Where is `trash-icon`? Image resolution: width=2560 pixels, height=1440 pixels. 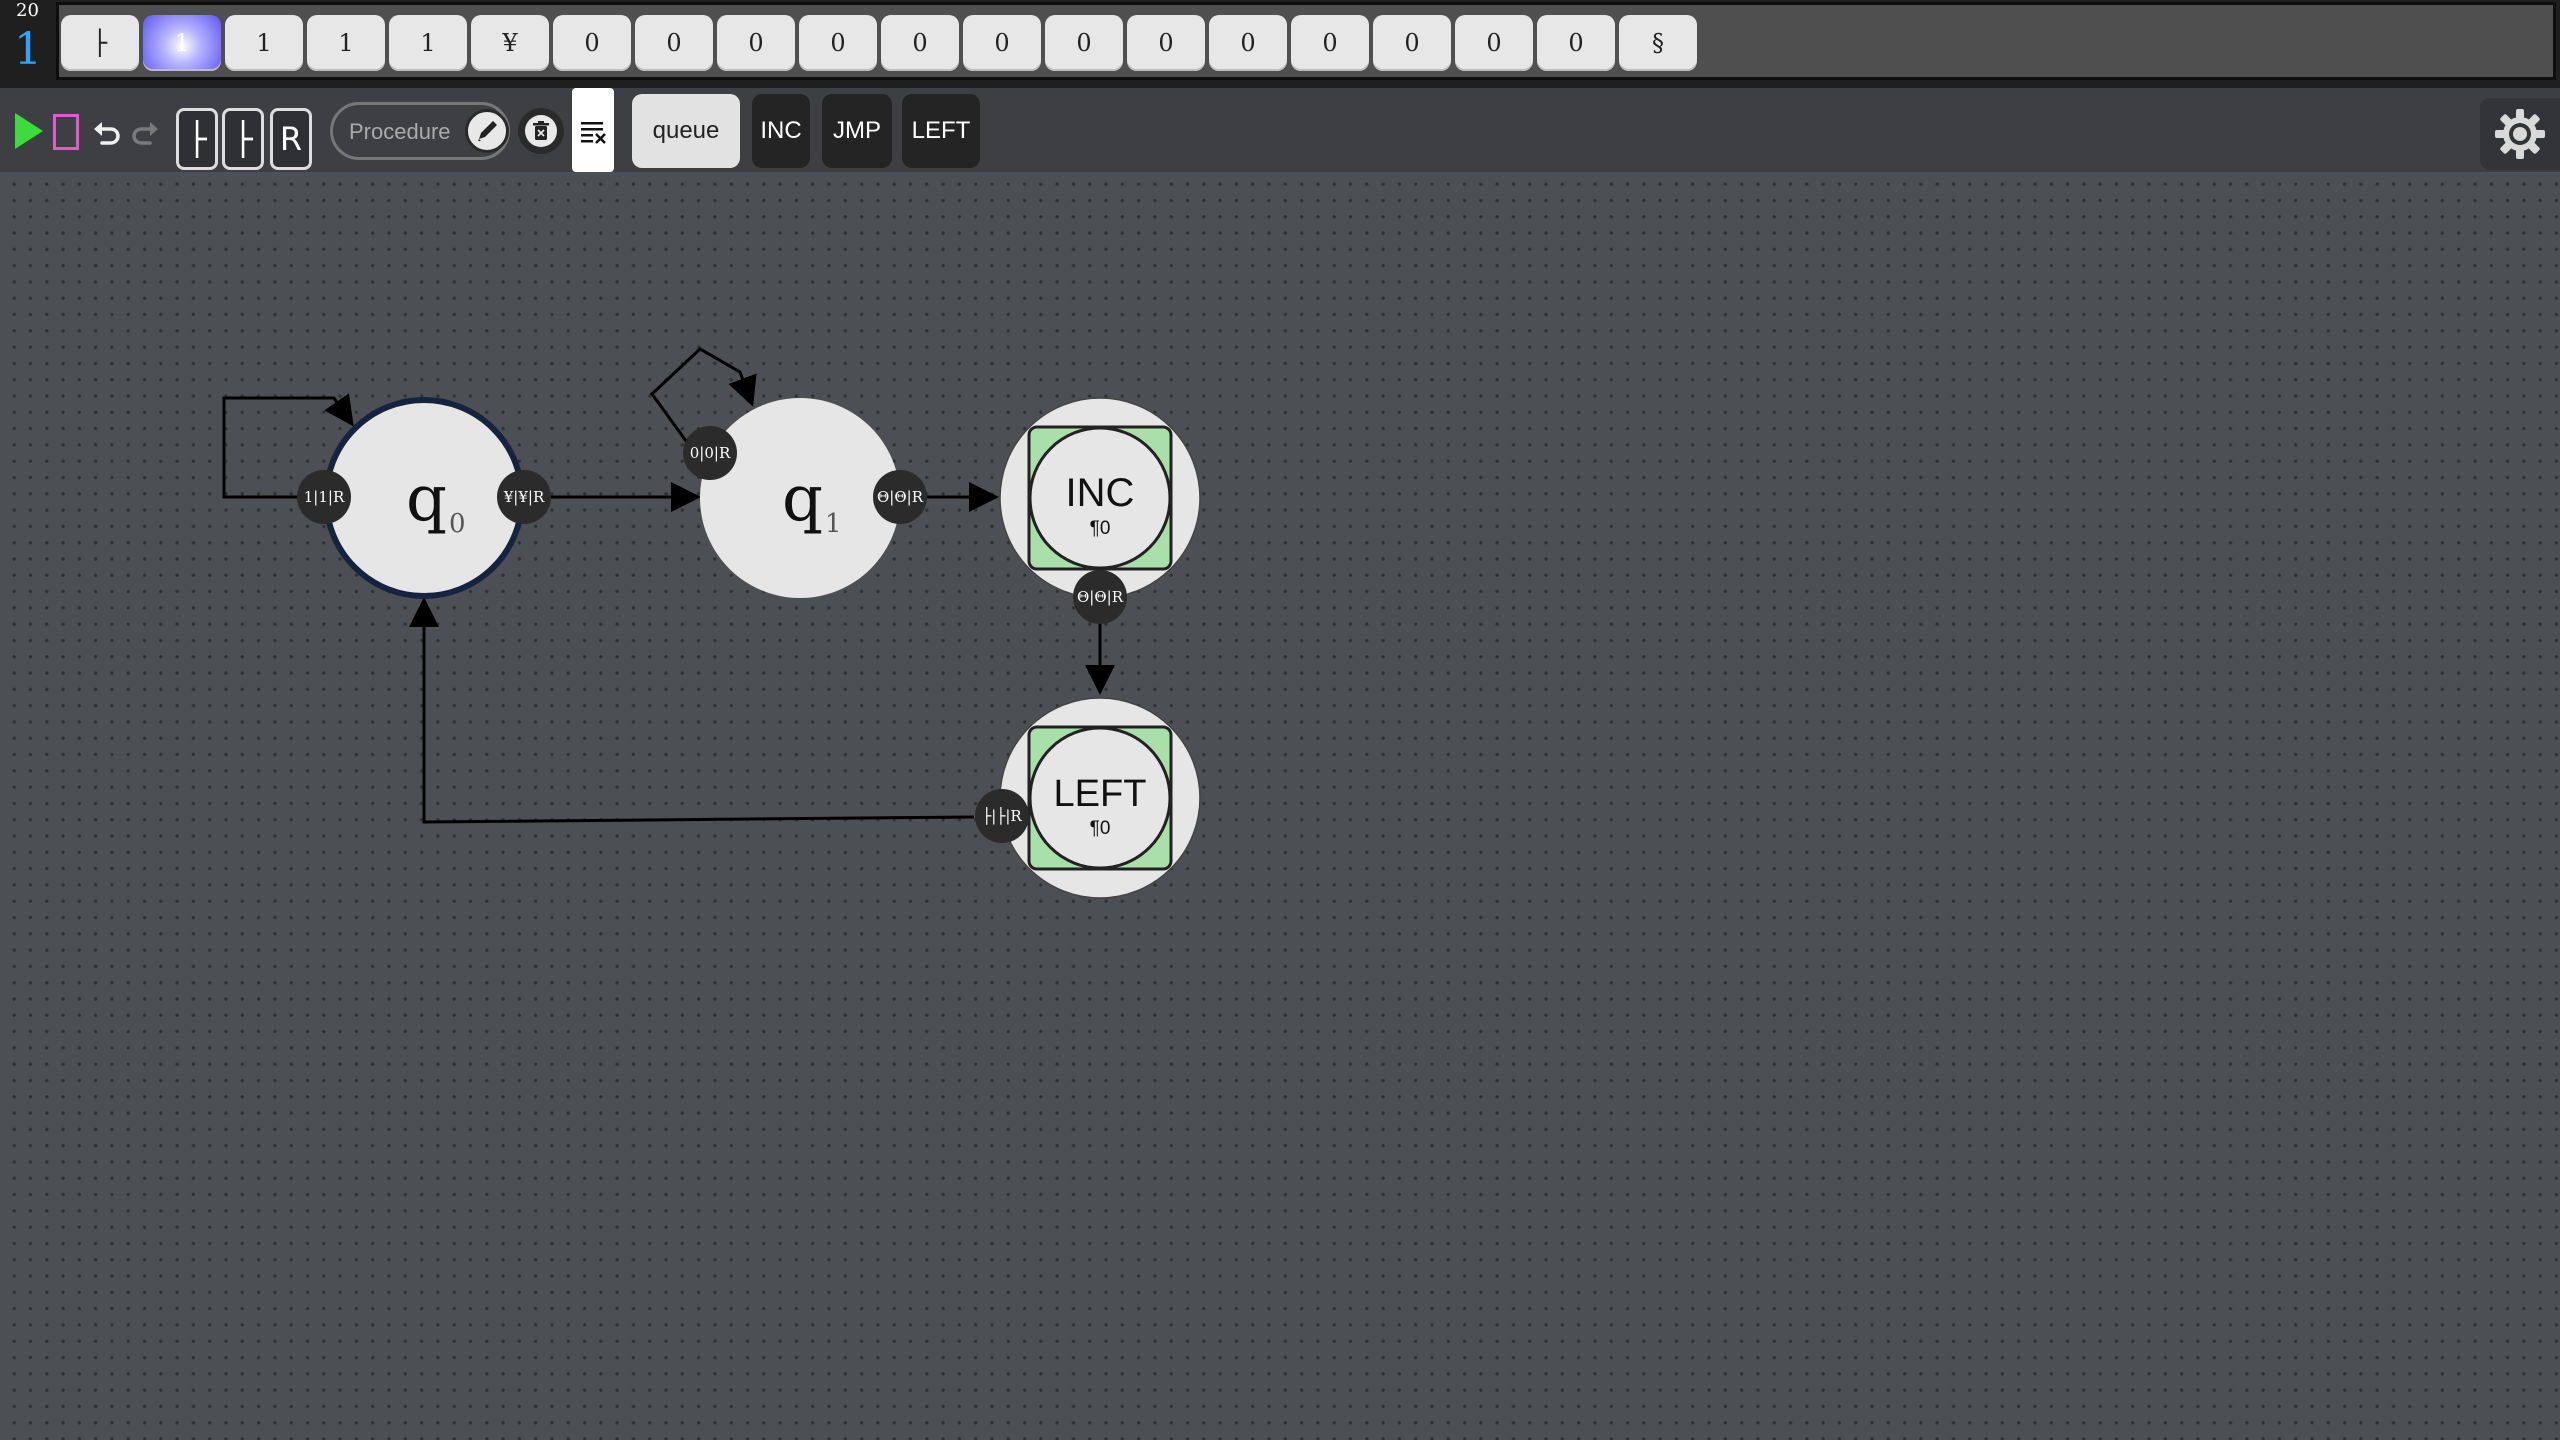 trash-icon is located at coordinates (541, 130).